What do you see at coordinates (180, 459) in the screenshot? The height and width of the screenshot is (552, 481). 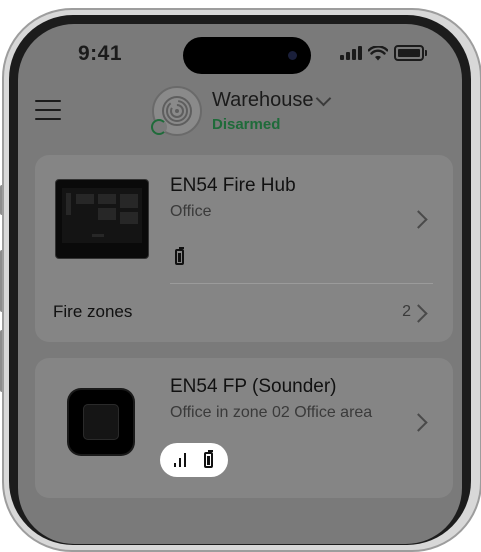 I see `signal-strength-icon` at bounding box center [180, 459].